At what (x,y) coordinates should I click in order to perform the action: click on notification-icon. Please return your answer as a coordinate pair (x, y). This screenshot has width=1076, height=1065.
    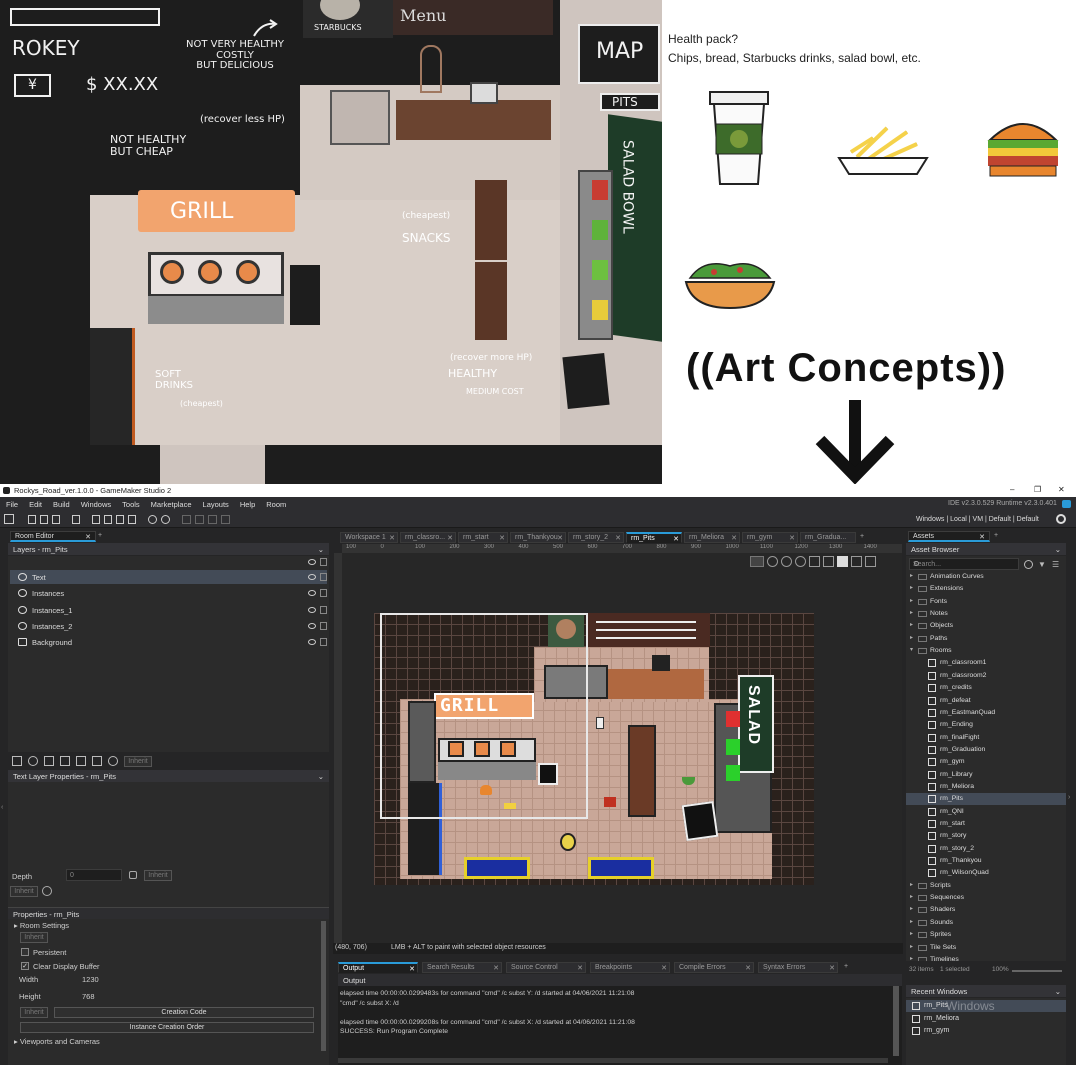
    Looking at the image, I should click on (1066, 504).